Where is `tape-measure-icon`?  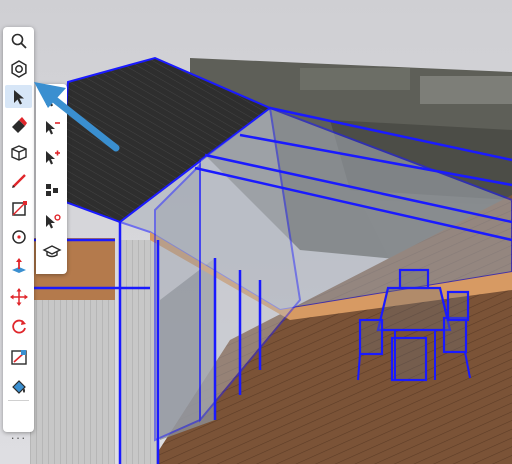 tape-measure-icon is located at coordinates (18, 357).